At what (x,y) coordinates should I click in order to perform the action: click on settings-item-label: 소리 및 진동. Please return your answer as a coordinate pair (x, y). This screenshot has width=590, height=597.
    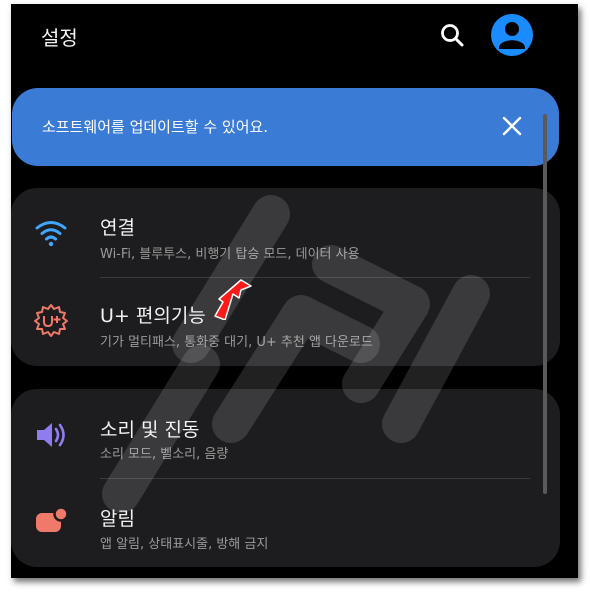
    Looking at the image, I should click on (150, 430).